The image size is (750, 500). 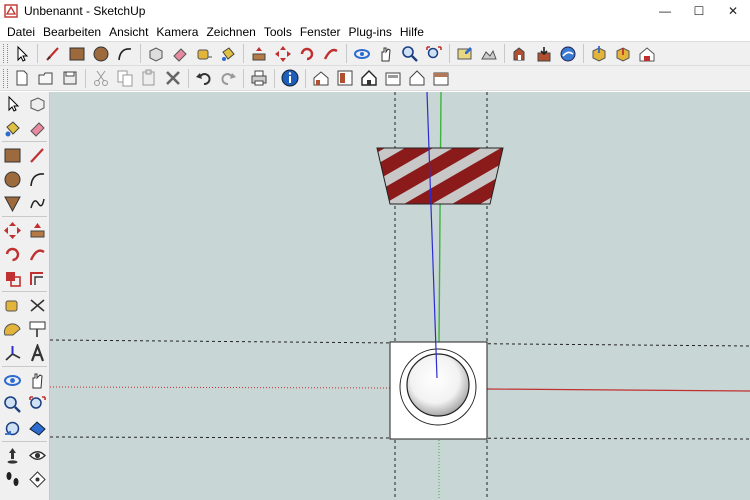 What do you see at coordinates (438, 385) in the screenshot?
I see `sphere` at bounding box center [438, 385].